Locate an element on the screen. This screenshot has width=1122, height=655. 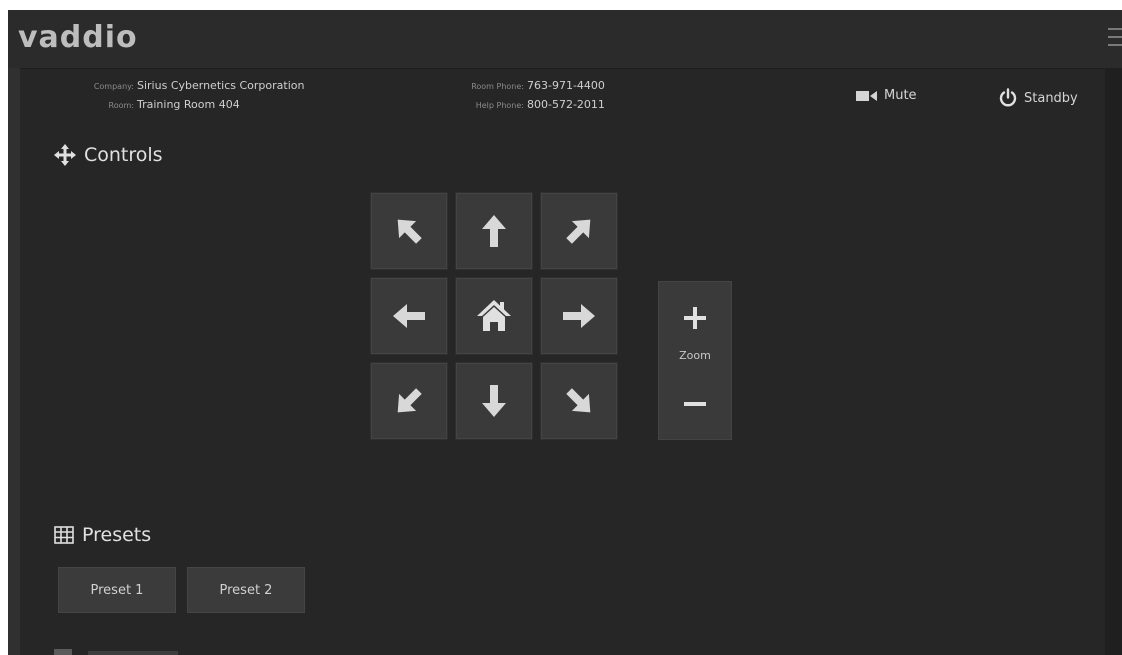
zoom-label: Zoom is located at coordinates (695, 355).